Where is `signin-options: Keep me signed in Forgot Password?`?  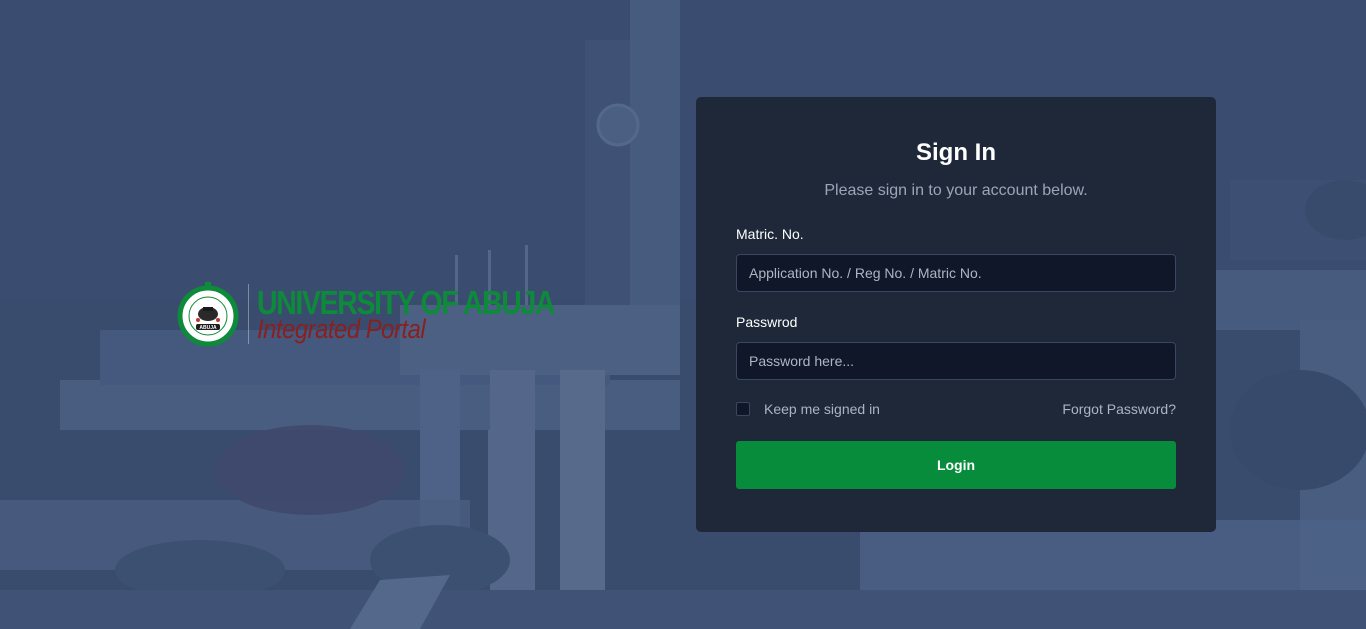 signin-options: Keep me signed in Forgot Password? is located at coordinates (956, 409).